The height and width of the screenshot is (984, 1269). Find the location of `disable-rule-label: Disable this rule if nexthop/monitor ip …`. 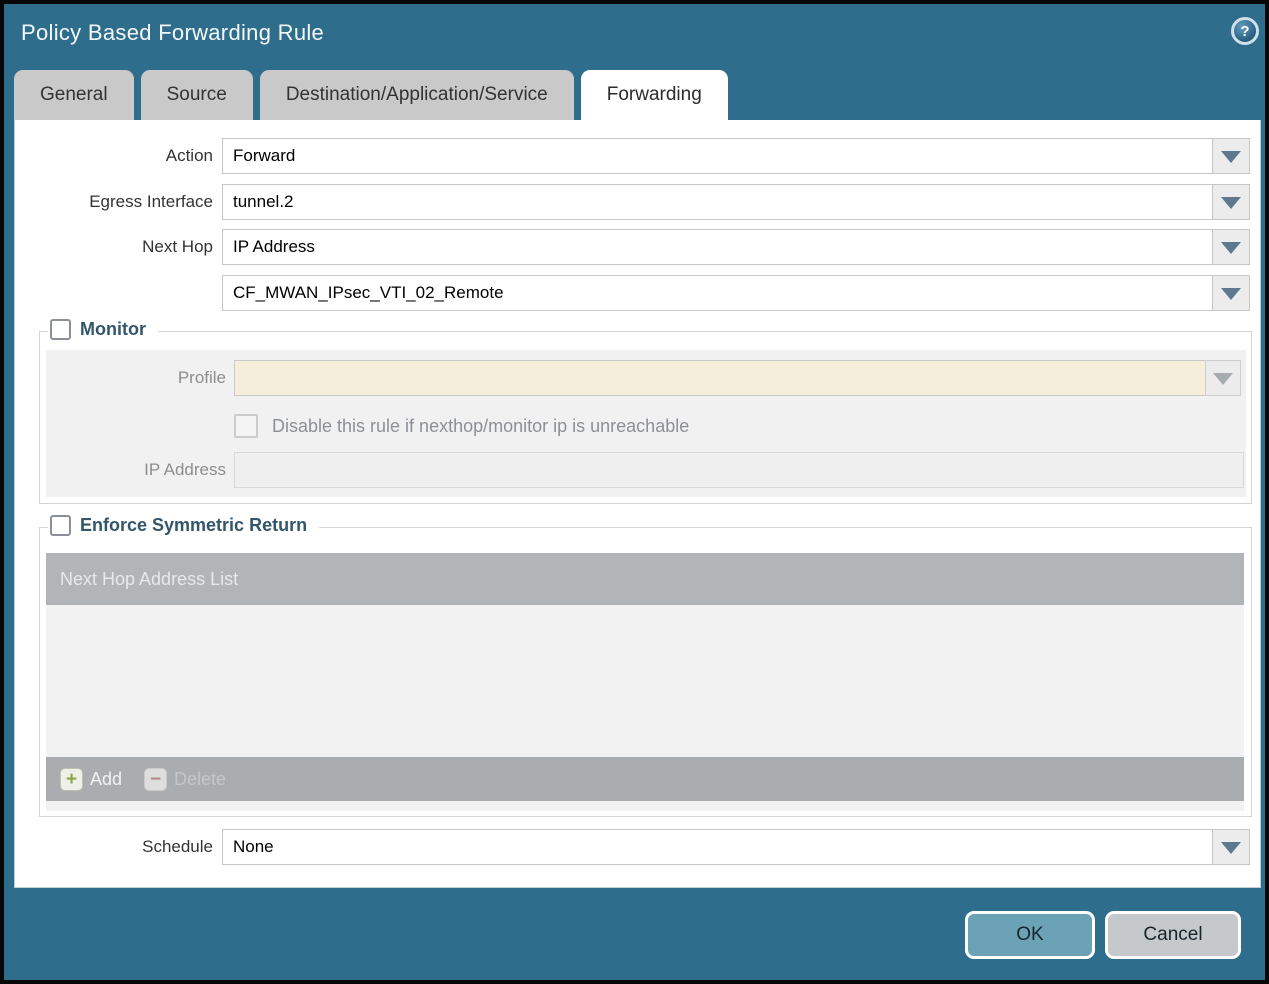

disable-rule-label: Disable this rule if nexthop/monitor ip … is located at coordinates (481, 426).